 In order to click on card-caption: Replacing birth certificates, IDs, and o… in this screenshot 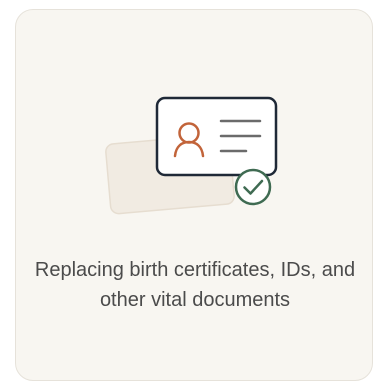, I will do `click(195, 285)`.